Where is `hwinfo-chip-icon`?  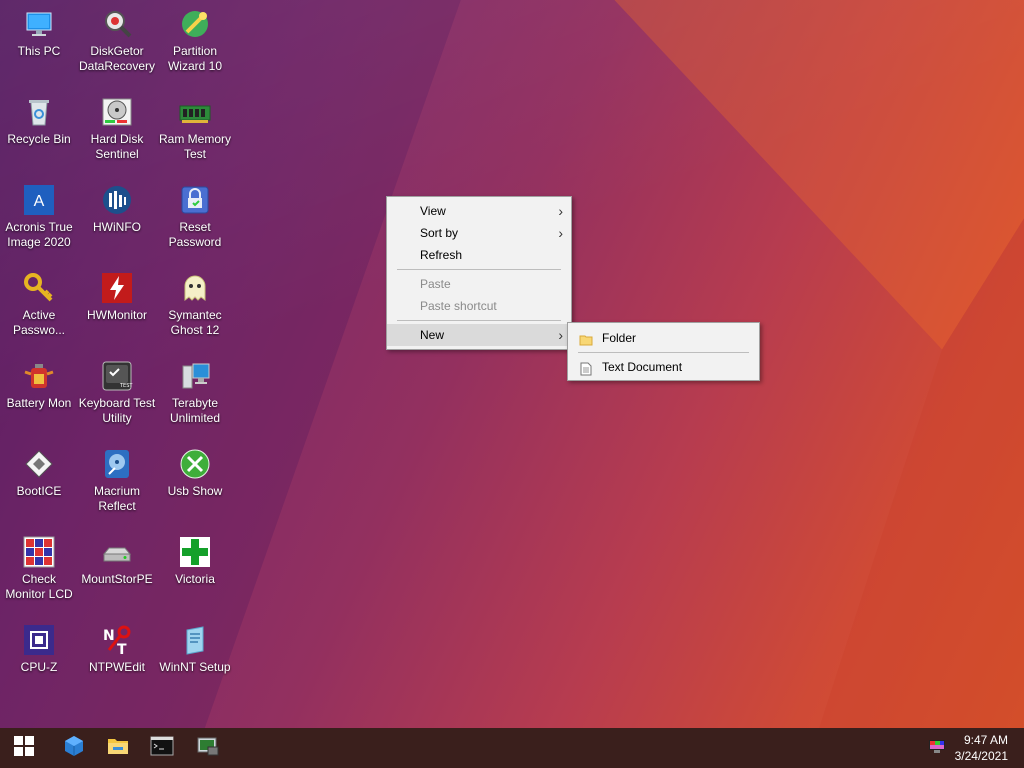
hwinfo-chip-icon is located at coordinates (117, 200).